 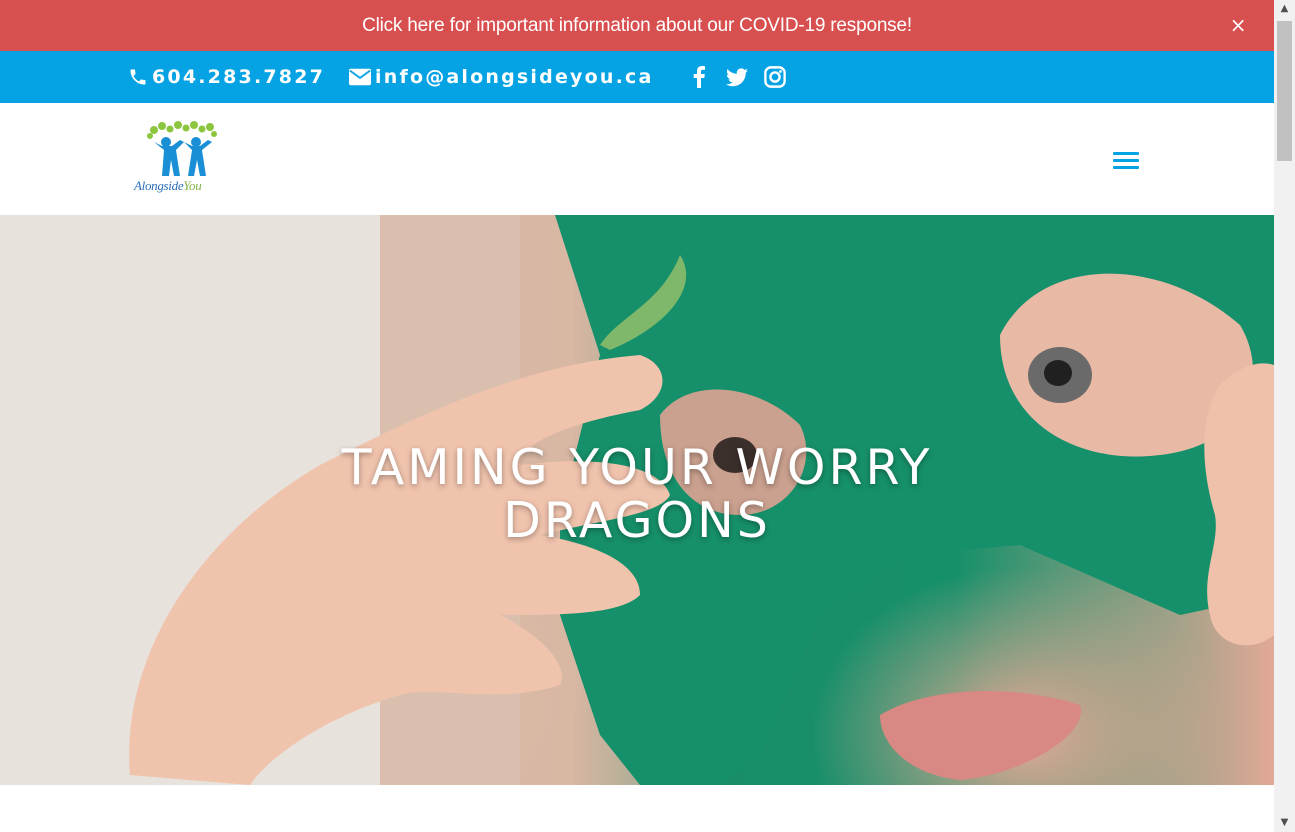 What do you see at coordinates (138, 77) in the screenshot?
I see `phone-icon` at bounding box center [138, 77].